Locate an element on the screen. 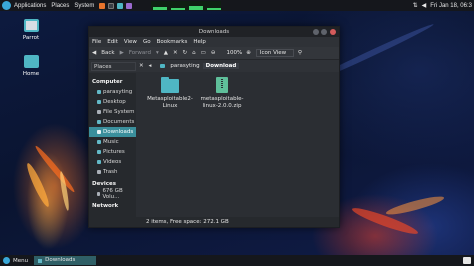  sidebar-item-music: Music is located at coordinates (112, 142).